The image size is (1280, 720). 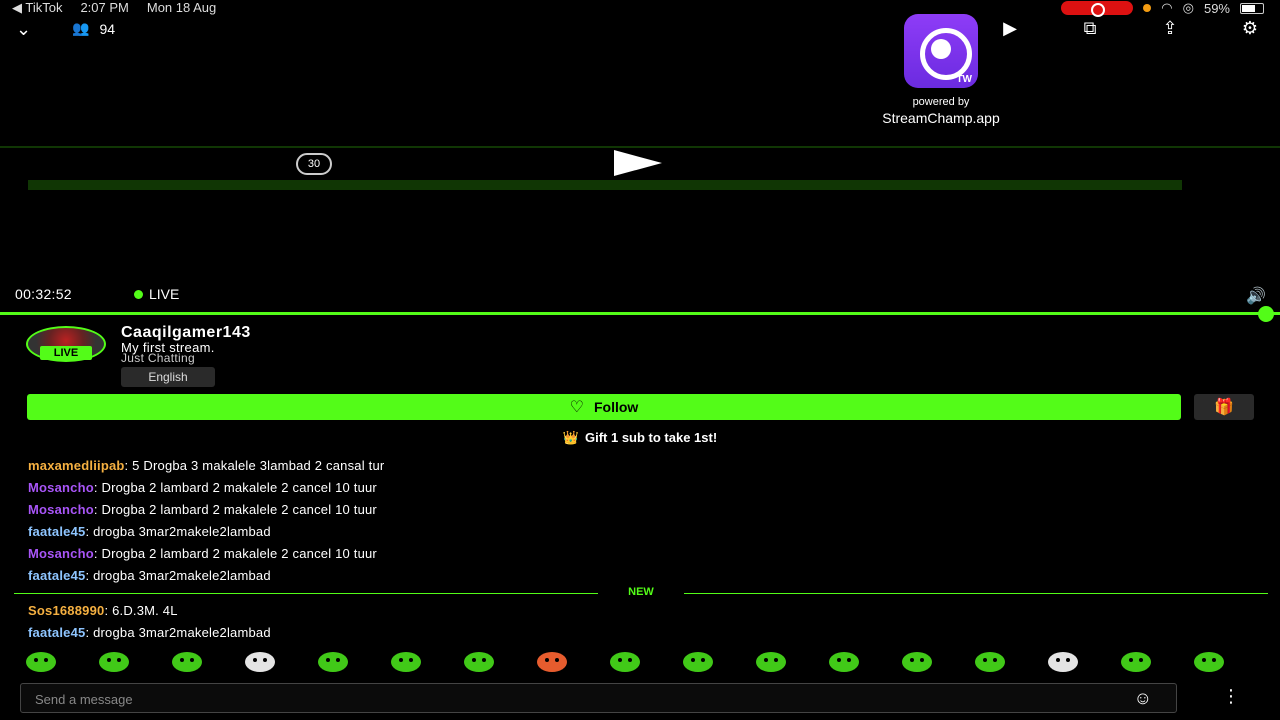 What do you see at coordinates (640, 313) in the screenshot?
I see `progress-bar` at bounding box center [640, 313].